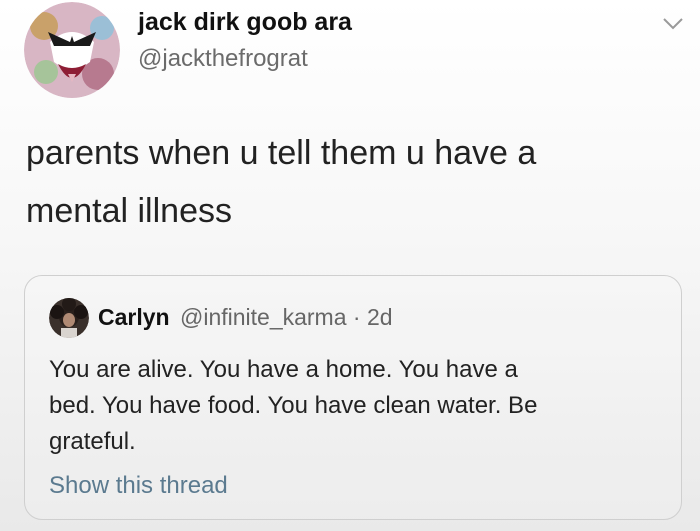 This screenshot has width=700, height=531. I want to click on profile-photo-icon, so click(69, 318).